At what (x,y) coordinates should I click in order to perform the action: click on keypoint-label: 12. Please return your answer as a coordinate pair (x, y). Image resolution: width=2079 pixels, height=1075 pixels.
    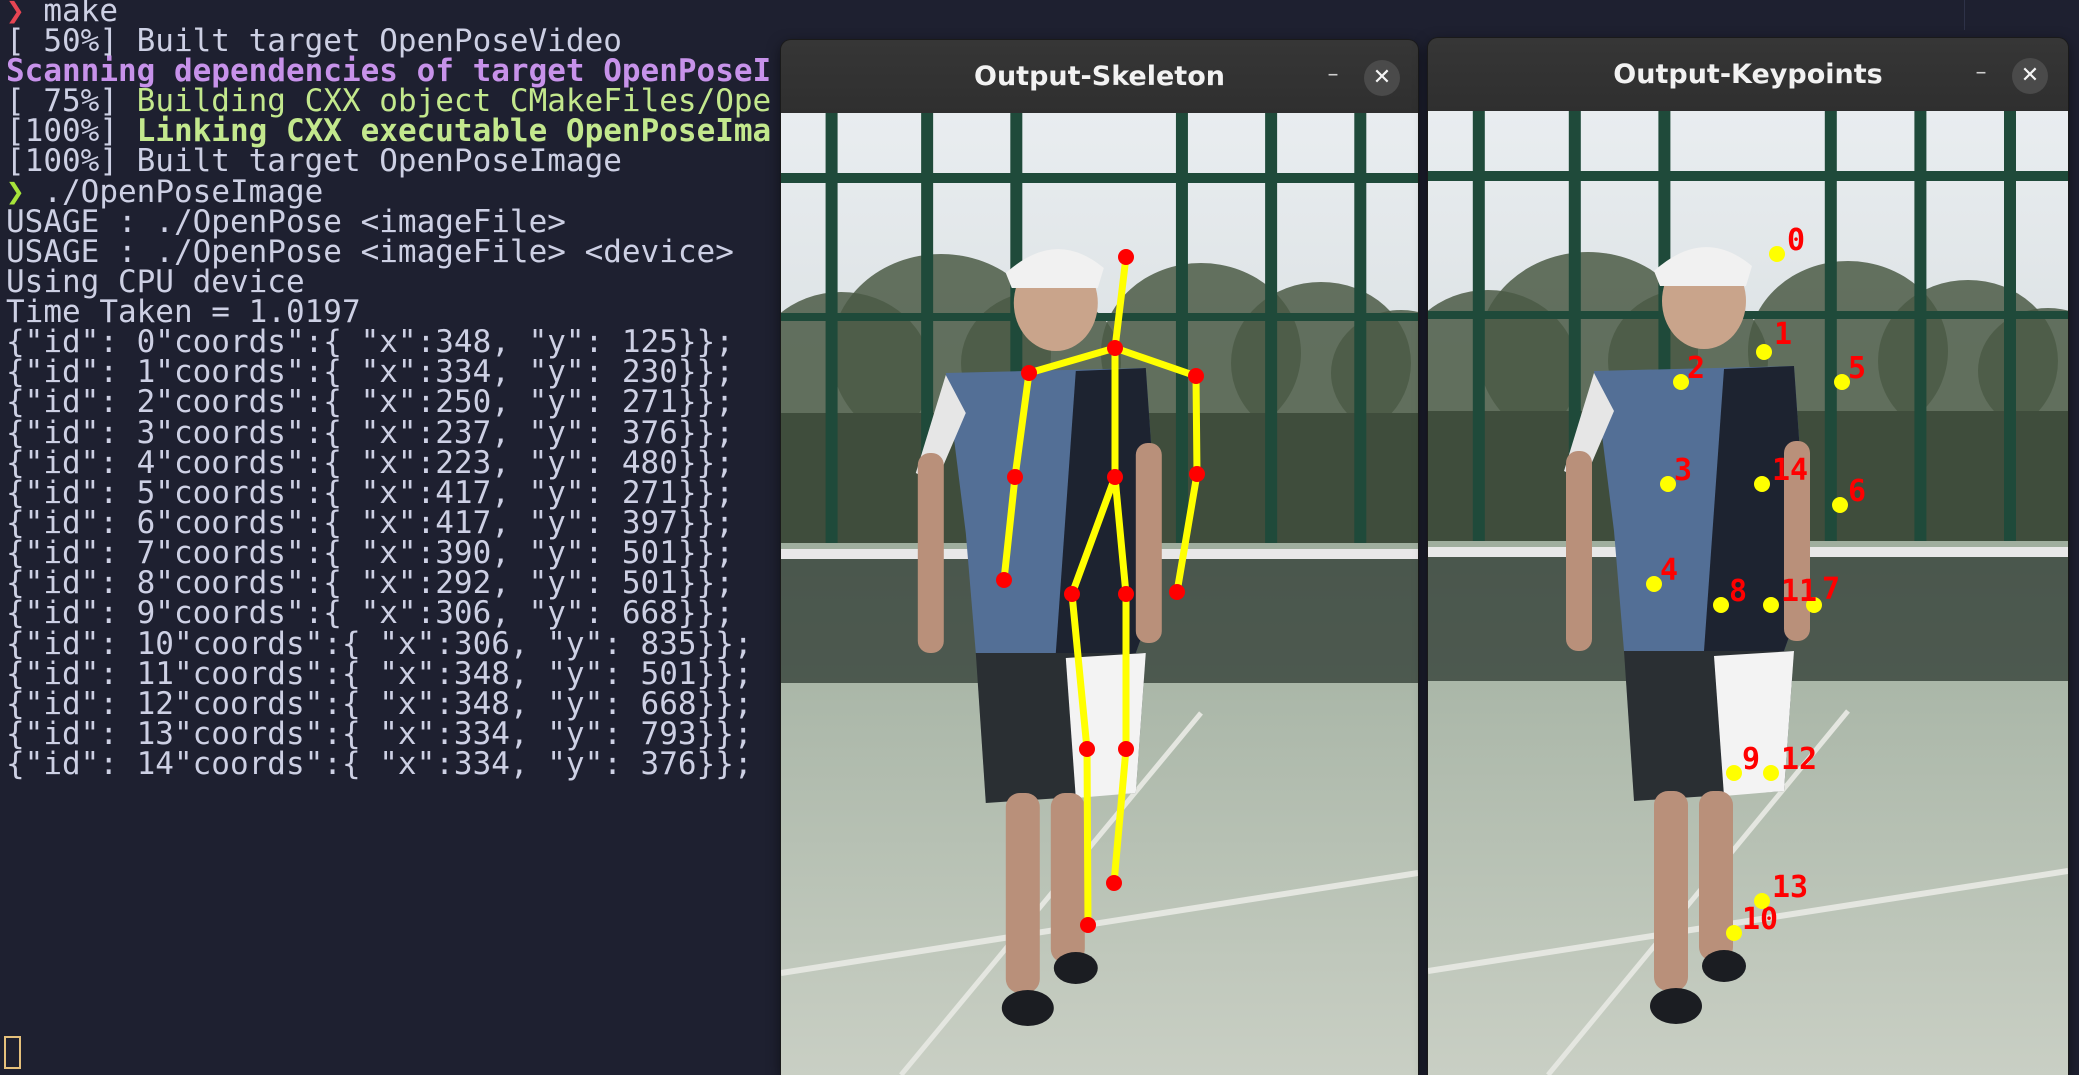
    Looking at the image, I should click on (1799, 759).